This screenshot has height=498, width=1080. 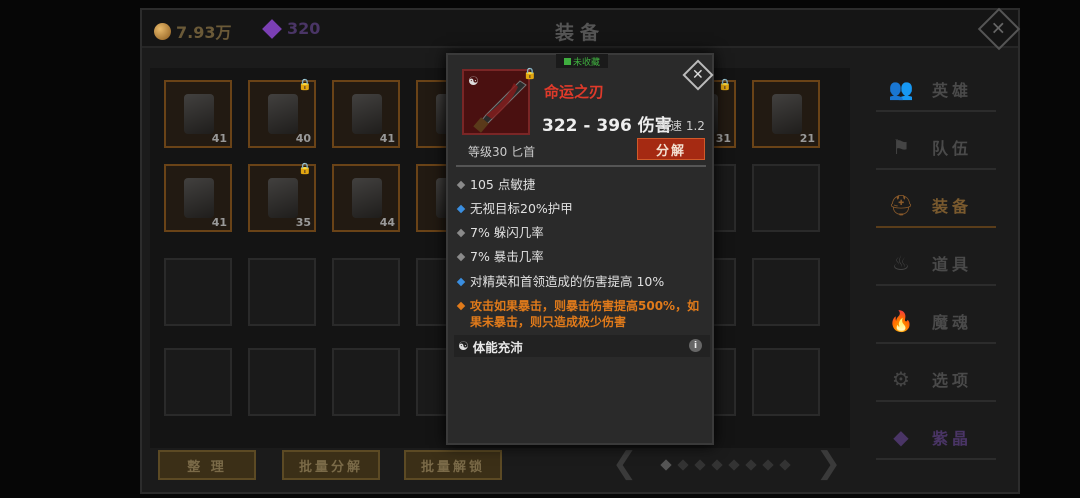 I want to click on sidebar-item-label: 选项, so click(x=952, y=380).